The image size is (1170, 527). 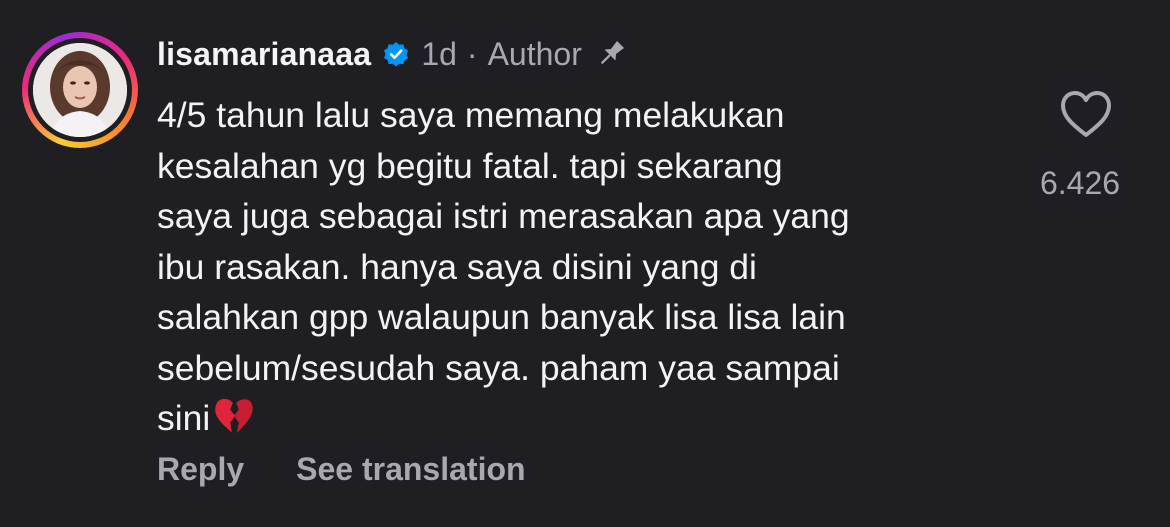 What do you see at coordinates (582, 418) in the screenshot?
I see `comment-last-line: sini` at bounding box center [582, 418].